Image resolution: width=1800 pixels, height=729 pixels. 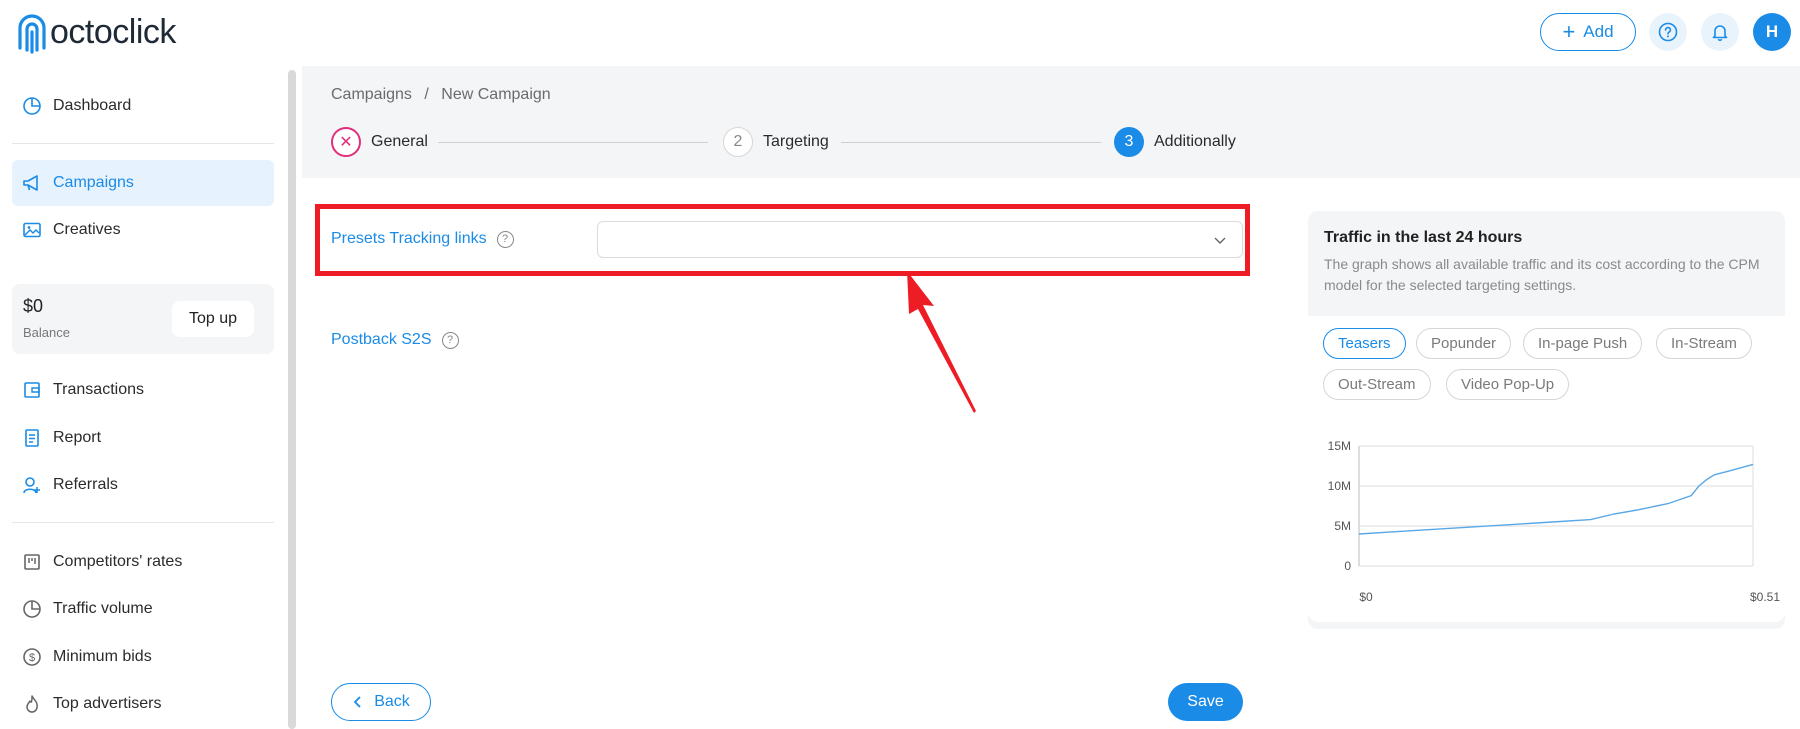 I want to click on sidebar-item-label: Report, so click(x=77, y=437).